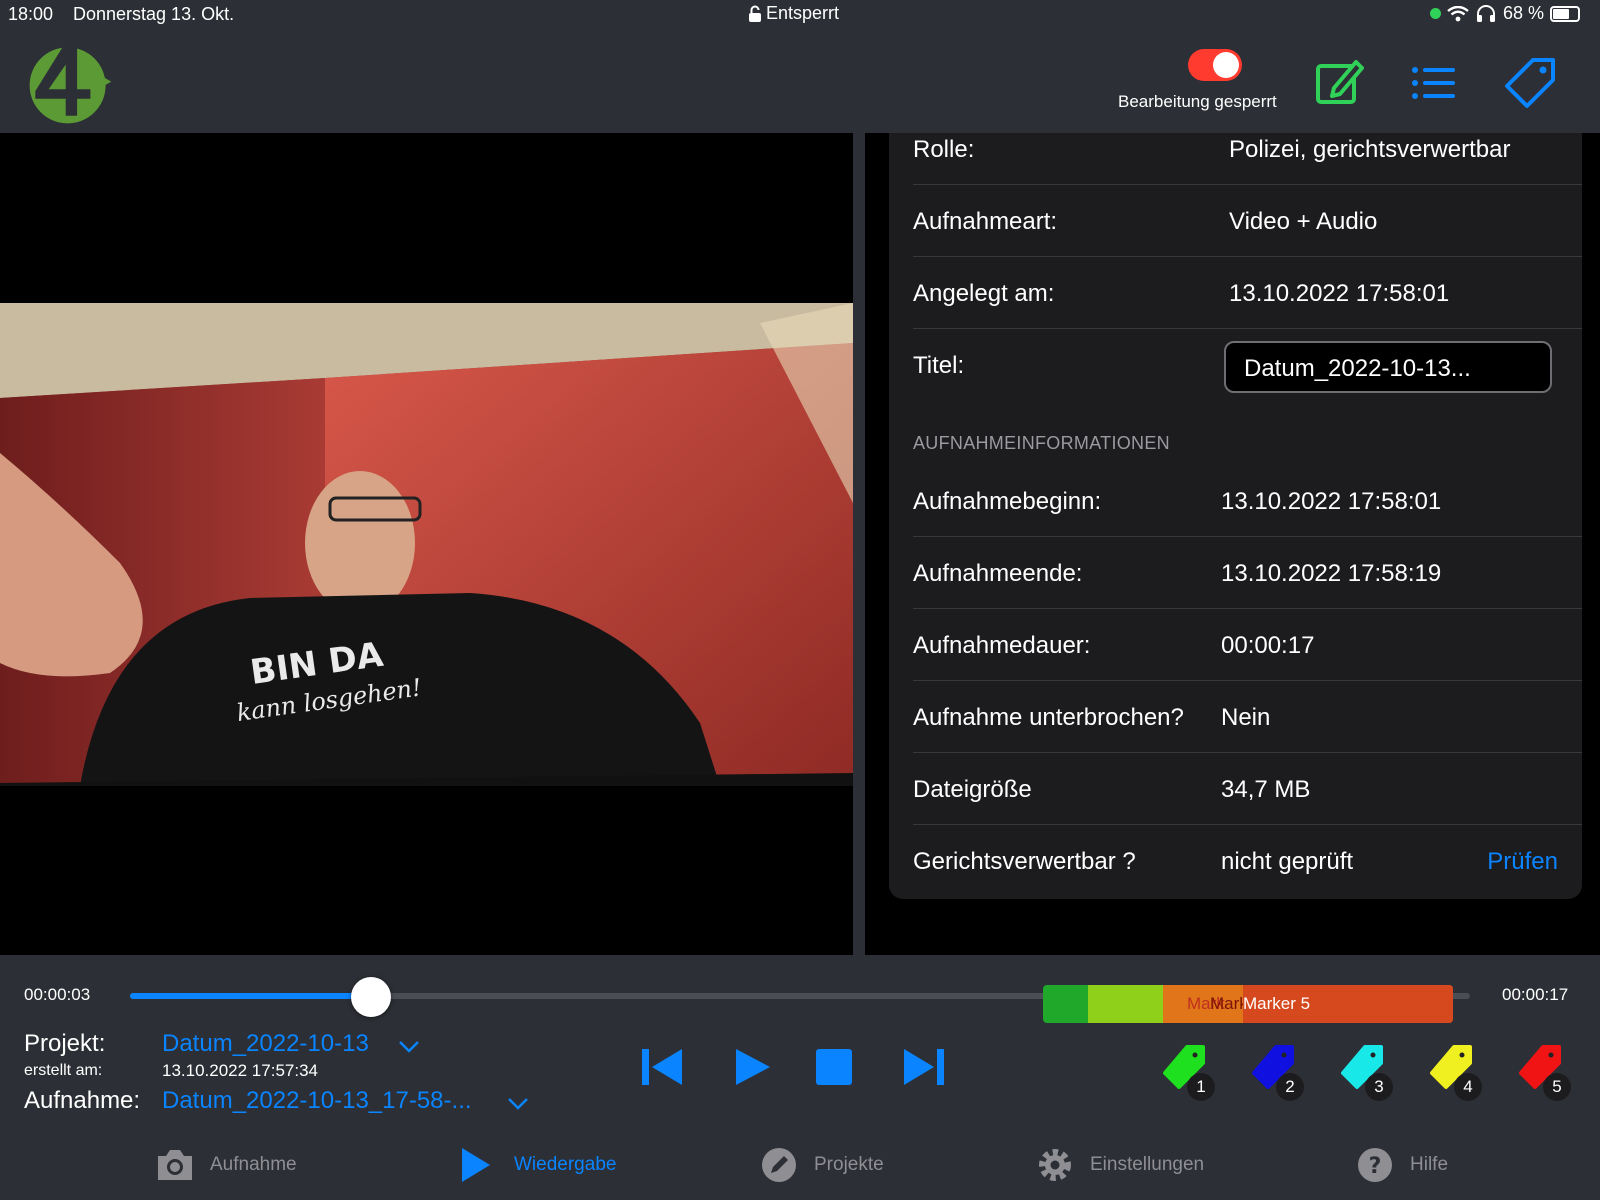 The image size is (1600, 1200). Describe the element at coordinates (1485, 13) in the screenshot. I see `headphones-icon` at that location.